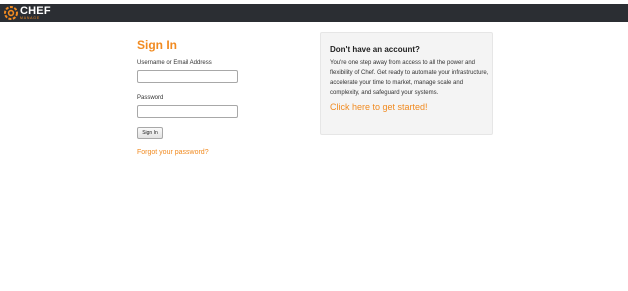 This screenshot has width=628, height=291. Describe the element at coordinates (35, 13) in the screenshot. I see `logo-text: CHEF MANAGE` at that location.